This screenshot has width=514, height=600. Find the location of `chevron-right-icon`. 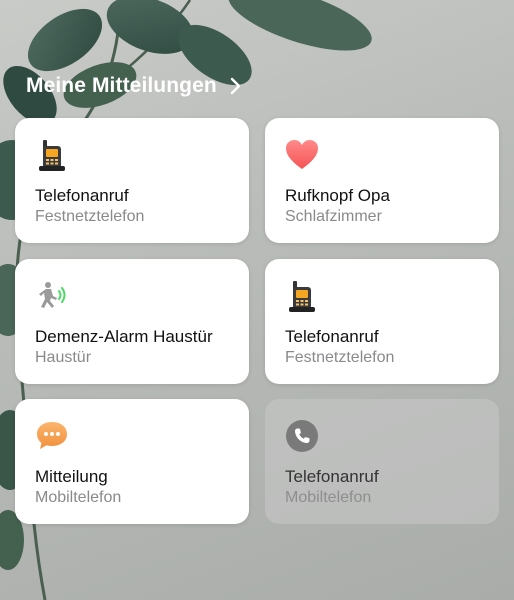

chevron-right-icon is located at coordinates (235, 86).